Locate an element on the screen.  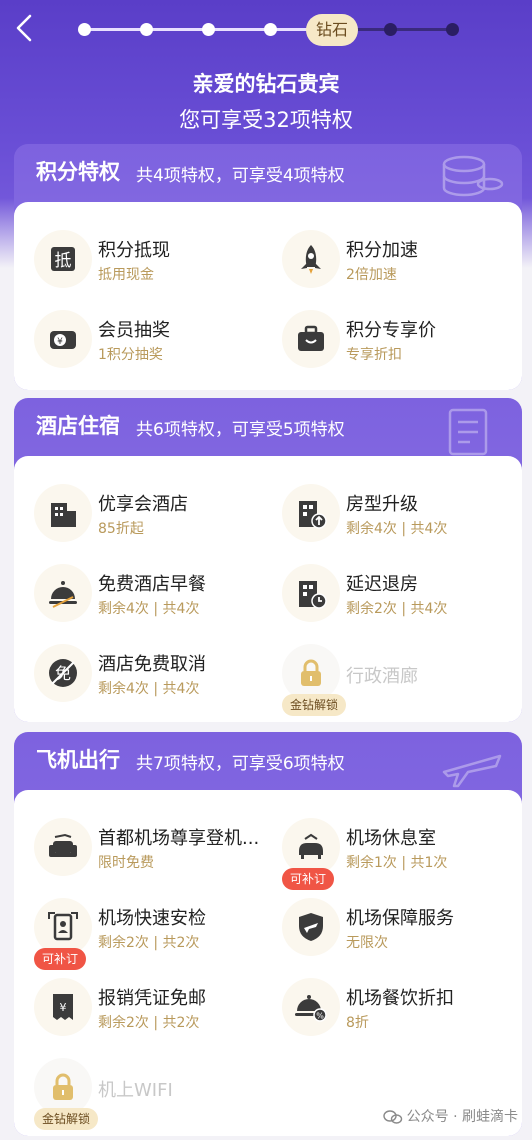
section-subtitle: 共6项特权，可享受5项特权 is located at coordinates (240, 430).